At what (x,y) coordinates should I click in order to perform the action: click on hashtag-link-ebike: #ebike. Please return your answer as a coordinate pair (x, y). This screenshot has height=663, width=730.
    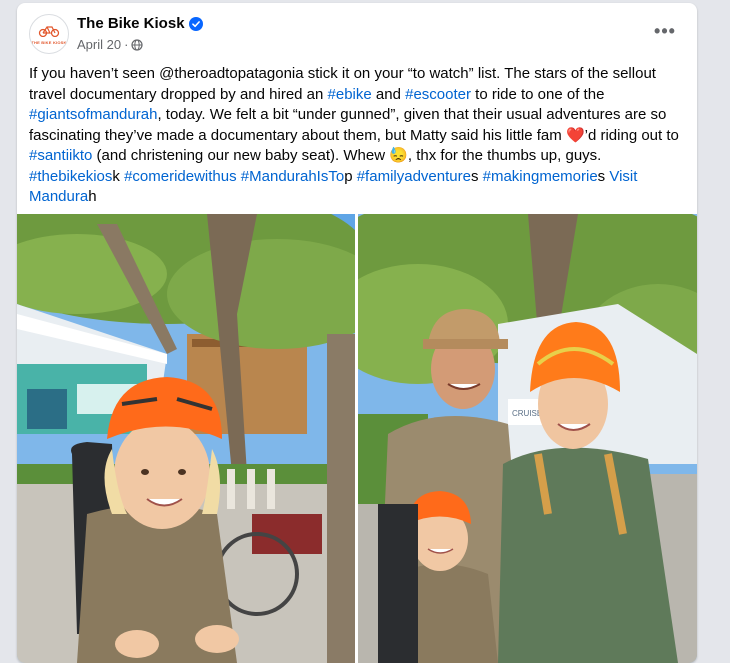
    Looking at the image, I should click on (350, 94).